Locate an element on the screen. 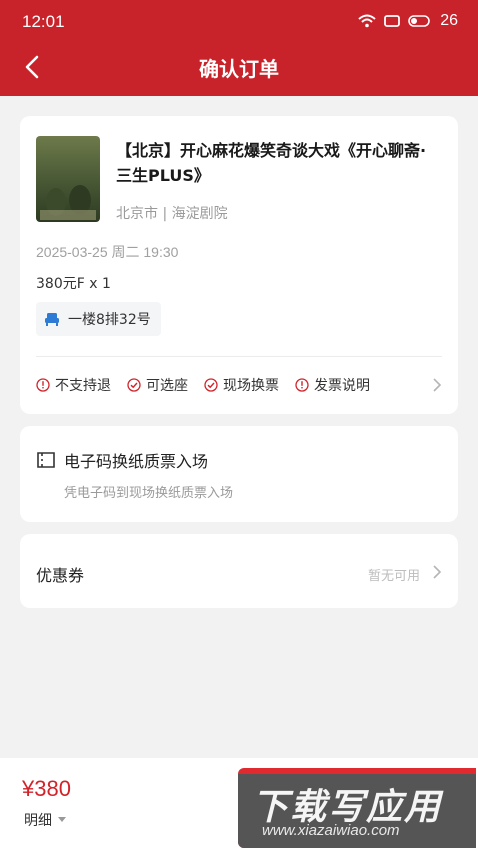 Image resolution: width=478 pixels, height=850 pixels. show-venue: 北京市 | 海淀剧院 is located at coordinates (172, 214).